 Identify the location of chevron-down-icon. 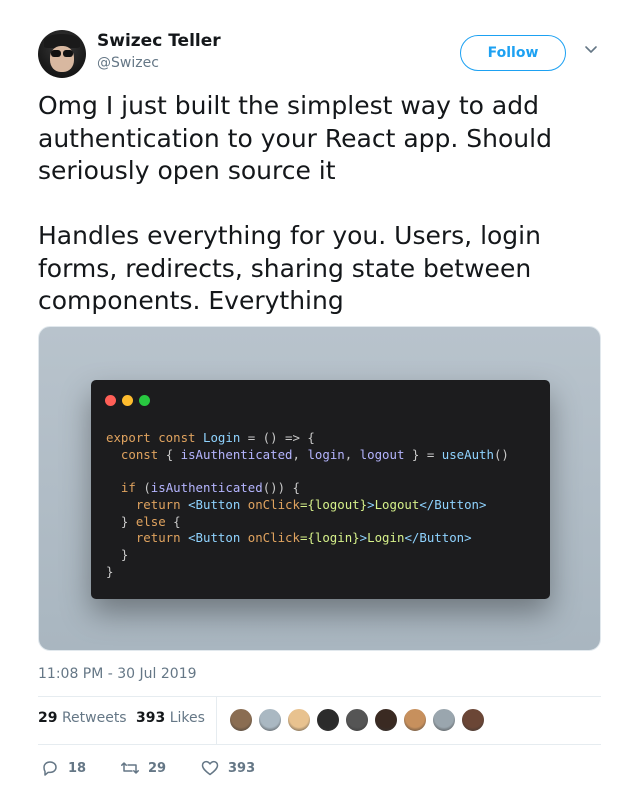
(591, 49).